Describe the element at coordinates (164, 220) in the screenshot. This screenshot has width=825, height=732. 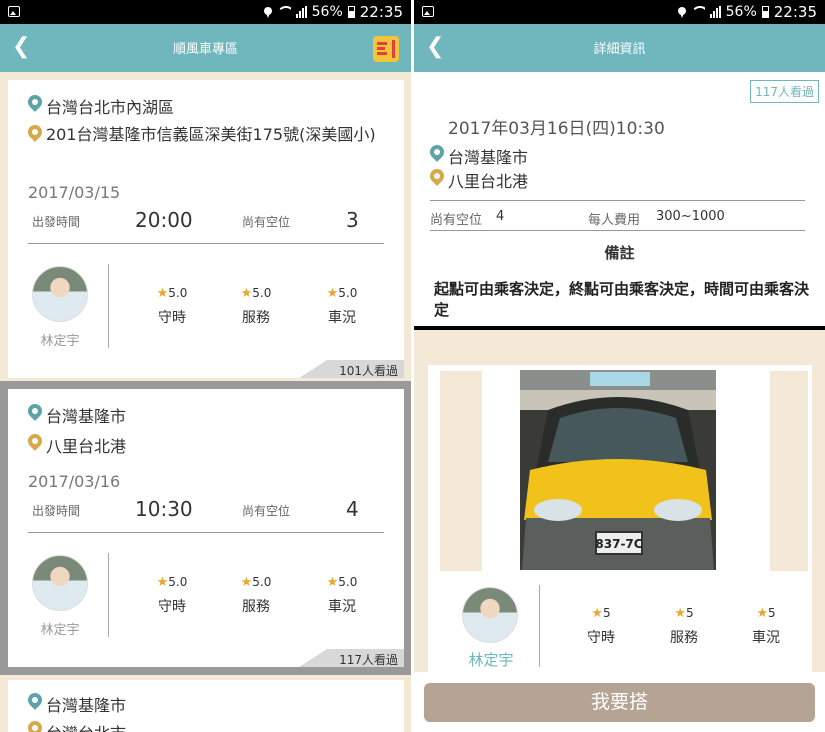
I see `depart-time: 20:00` at that location.